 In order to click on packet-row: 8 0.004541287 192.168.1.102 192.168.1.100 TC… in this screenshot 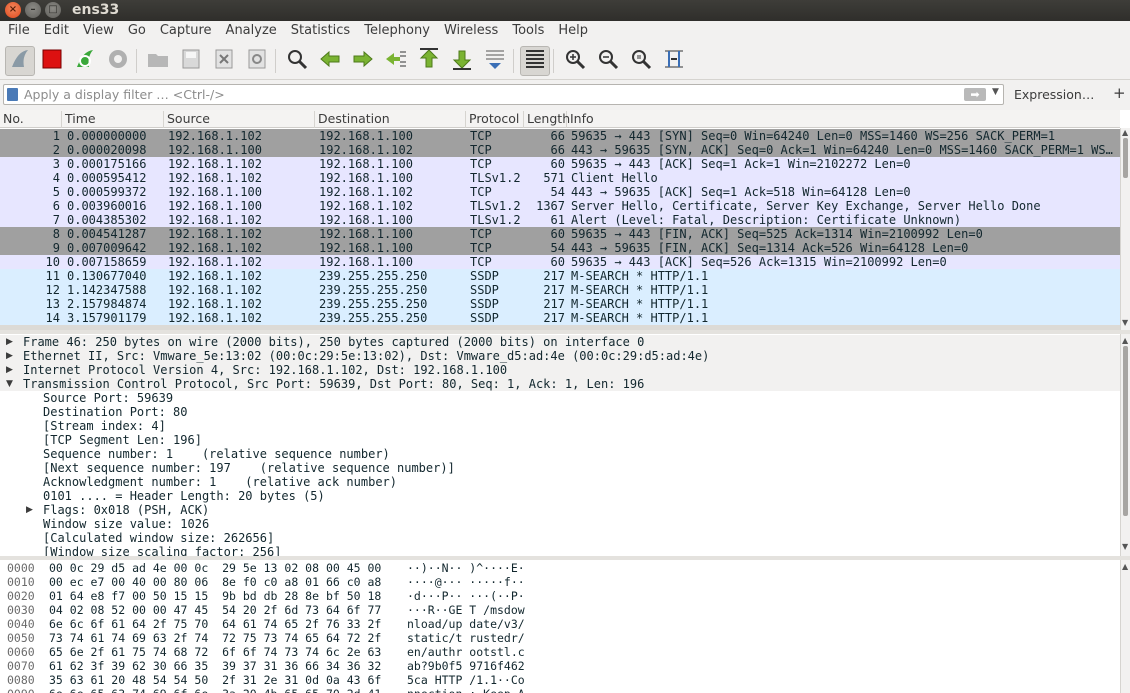, I will do `click(560, 234)`.